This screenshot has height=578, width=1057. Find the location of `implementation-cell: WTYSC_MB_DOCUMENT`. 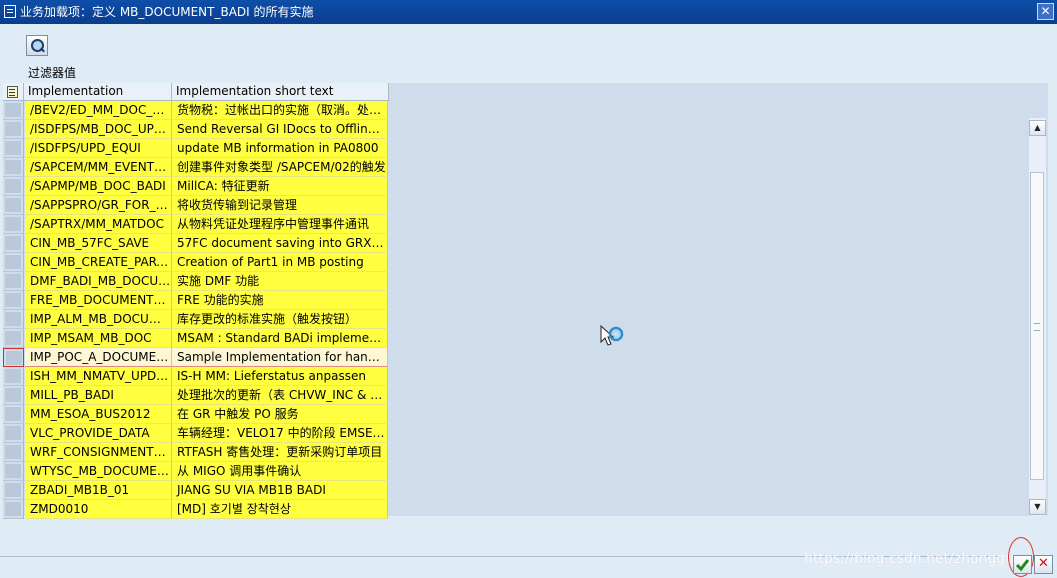

implementation-cell: WTYSC_MB_DOCUMENT is located at coordinates (98, 471).